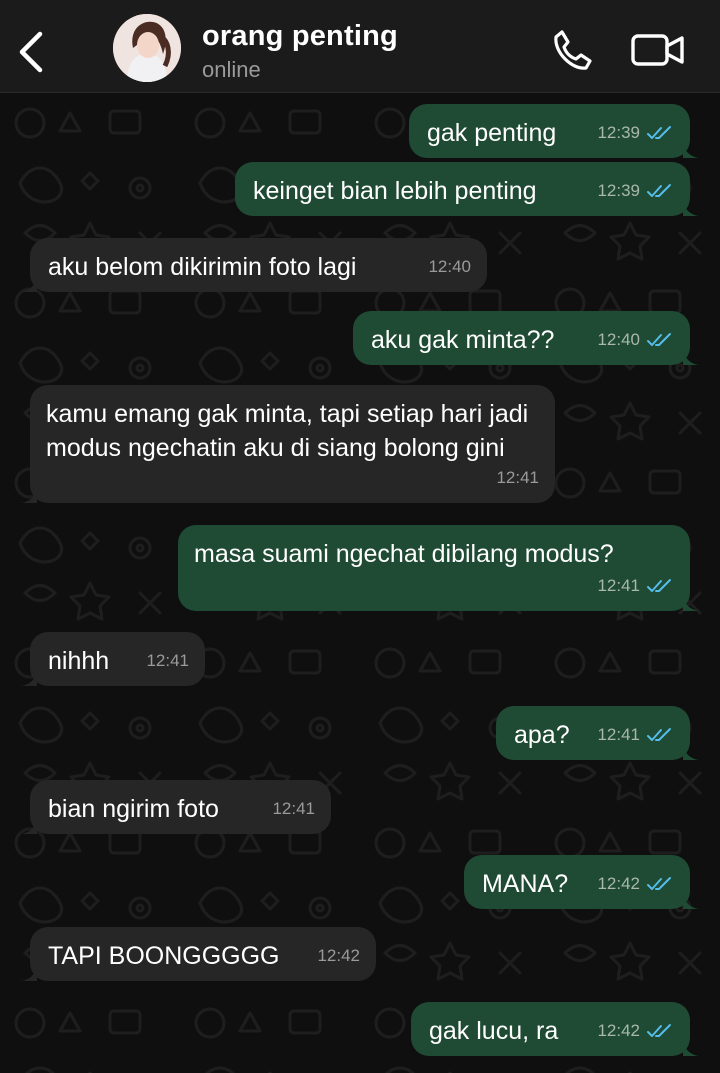 This screenshot has height=1073, width=720. I want to click on video-call-button, so click(658, 50).